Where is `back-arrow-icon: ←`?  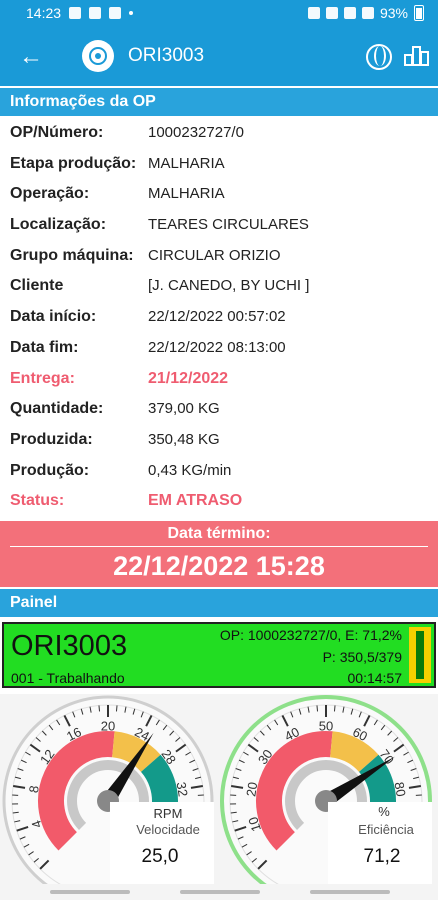
back-arrow-icon: ← is located at coordinates (31, 57).